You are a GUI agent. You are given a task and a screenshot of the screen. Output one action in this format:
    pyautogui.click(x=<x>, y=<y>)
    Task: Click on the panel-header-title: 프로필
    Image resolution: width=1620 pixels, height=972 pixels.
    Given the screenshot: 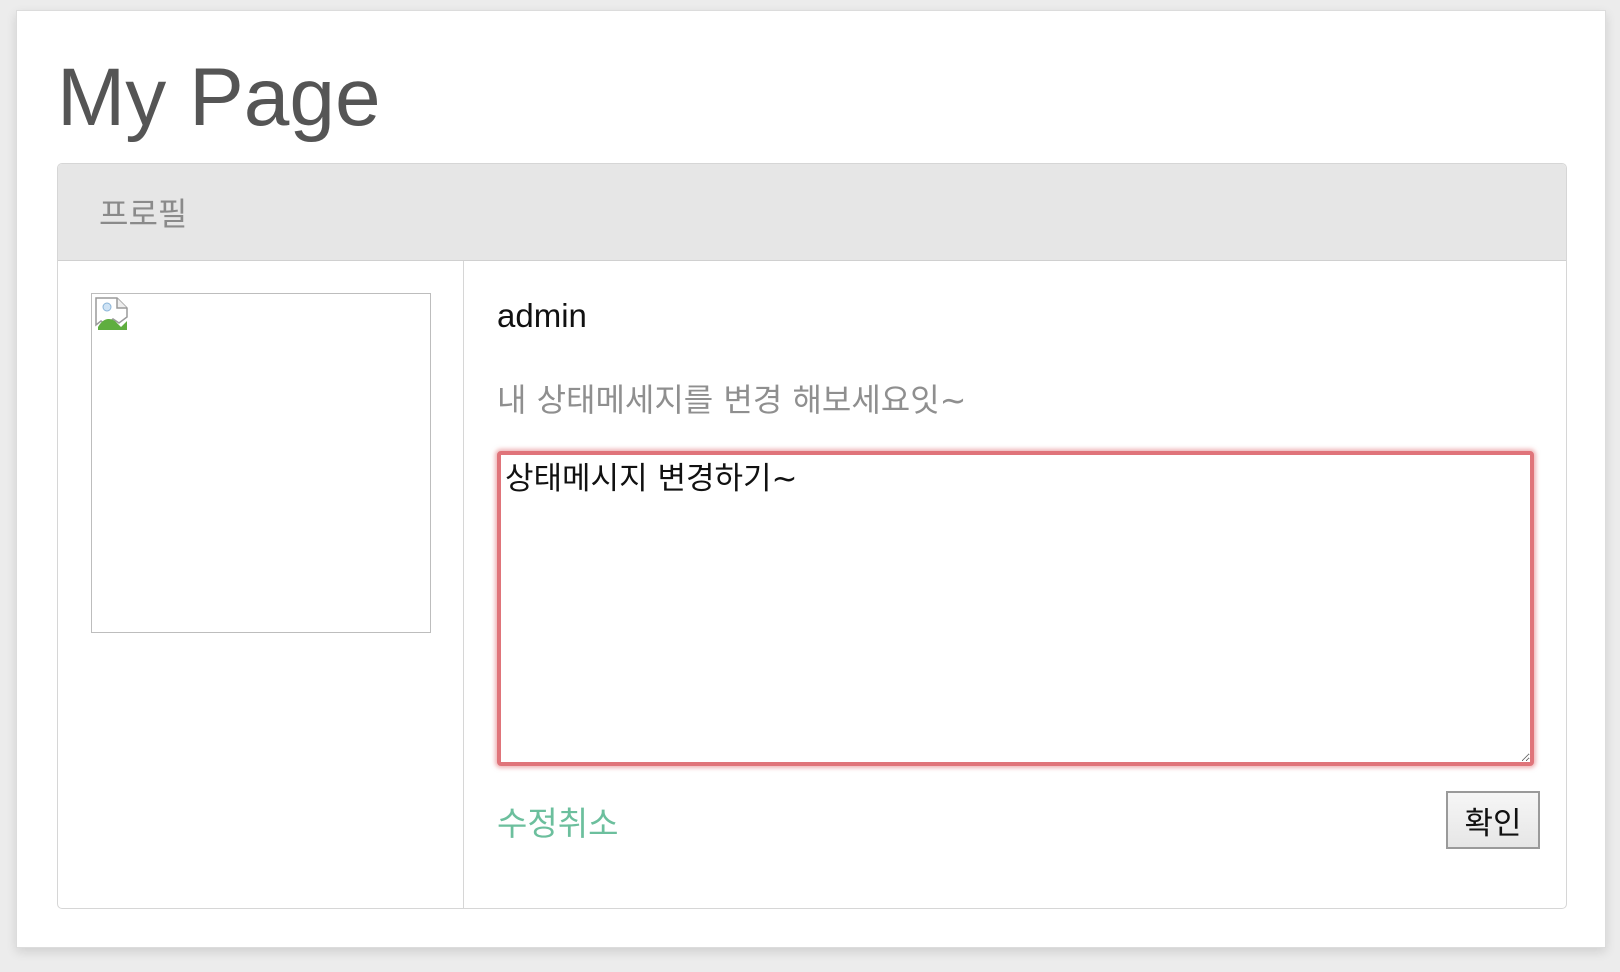 What is the action you would take?
    pyautogui.click(x=143, y=214)
    